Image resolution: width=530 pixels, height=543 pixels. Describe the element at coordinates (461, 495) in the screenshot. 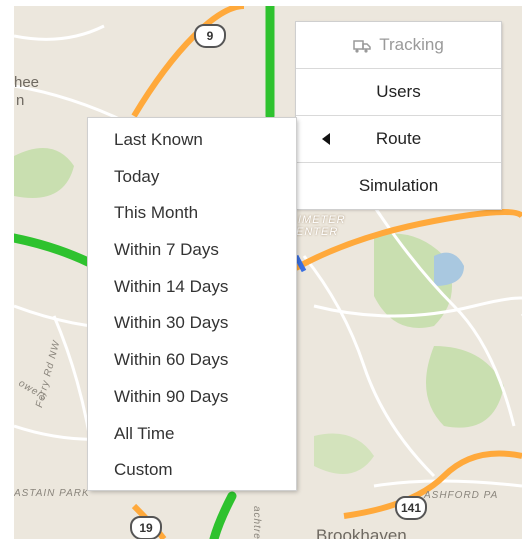

I see `map-label-ashford: ASHFORD PA` at that location.